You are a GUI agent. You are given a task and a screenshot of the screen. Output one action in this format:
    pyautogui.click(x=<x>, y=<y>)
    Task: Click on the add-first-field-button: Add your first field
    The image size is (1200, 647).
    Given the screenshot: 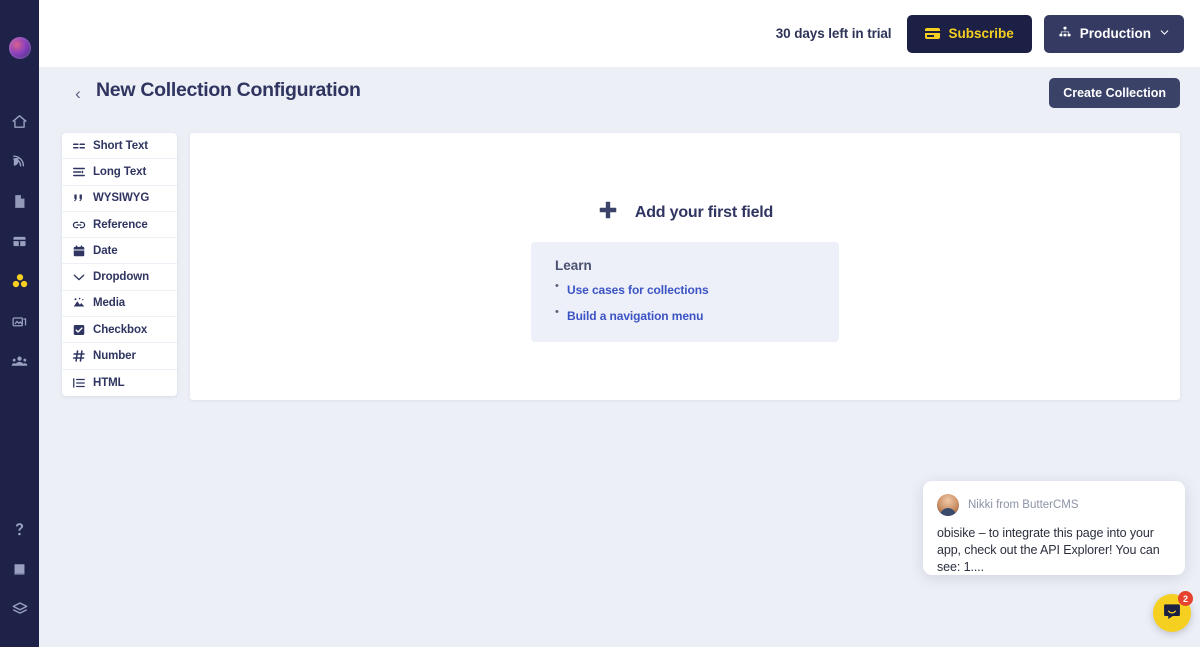 What is the action you would take?
    pyautogui.click(x=685, y=212)
    